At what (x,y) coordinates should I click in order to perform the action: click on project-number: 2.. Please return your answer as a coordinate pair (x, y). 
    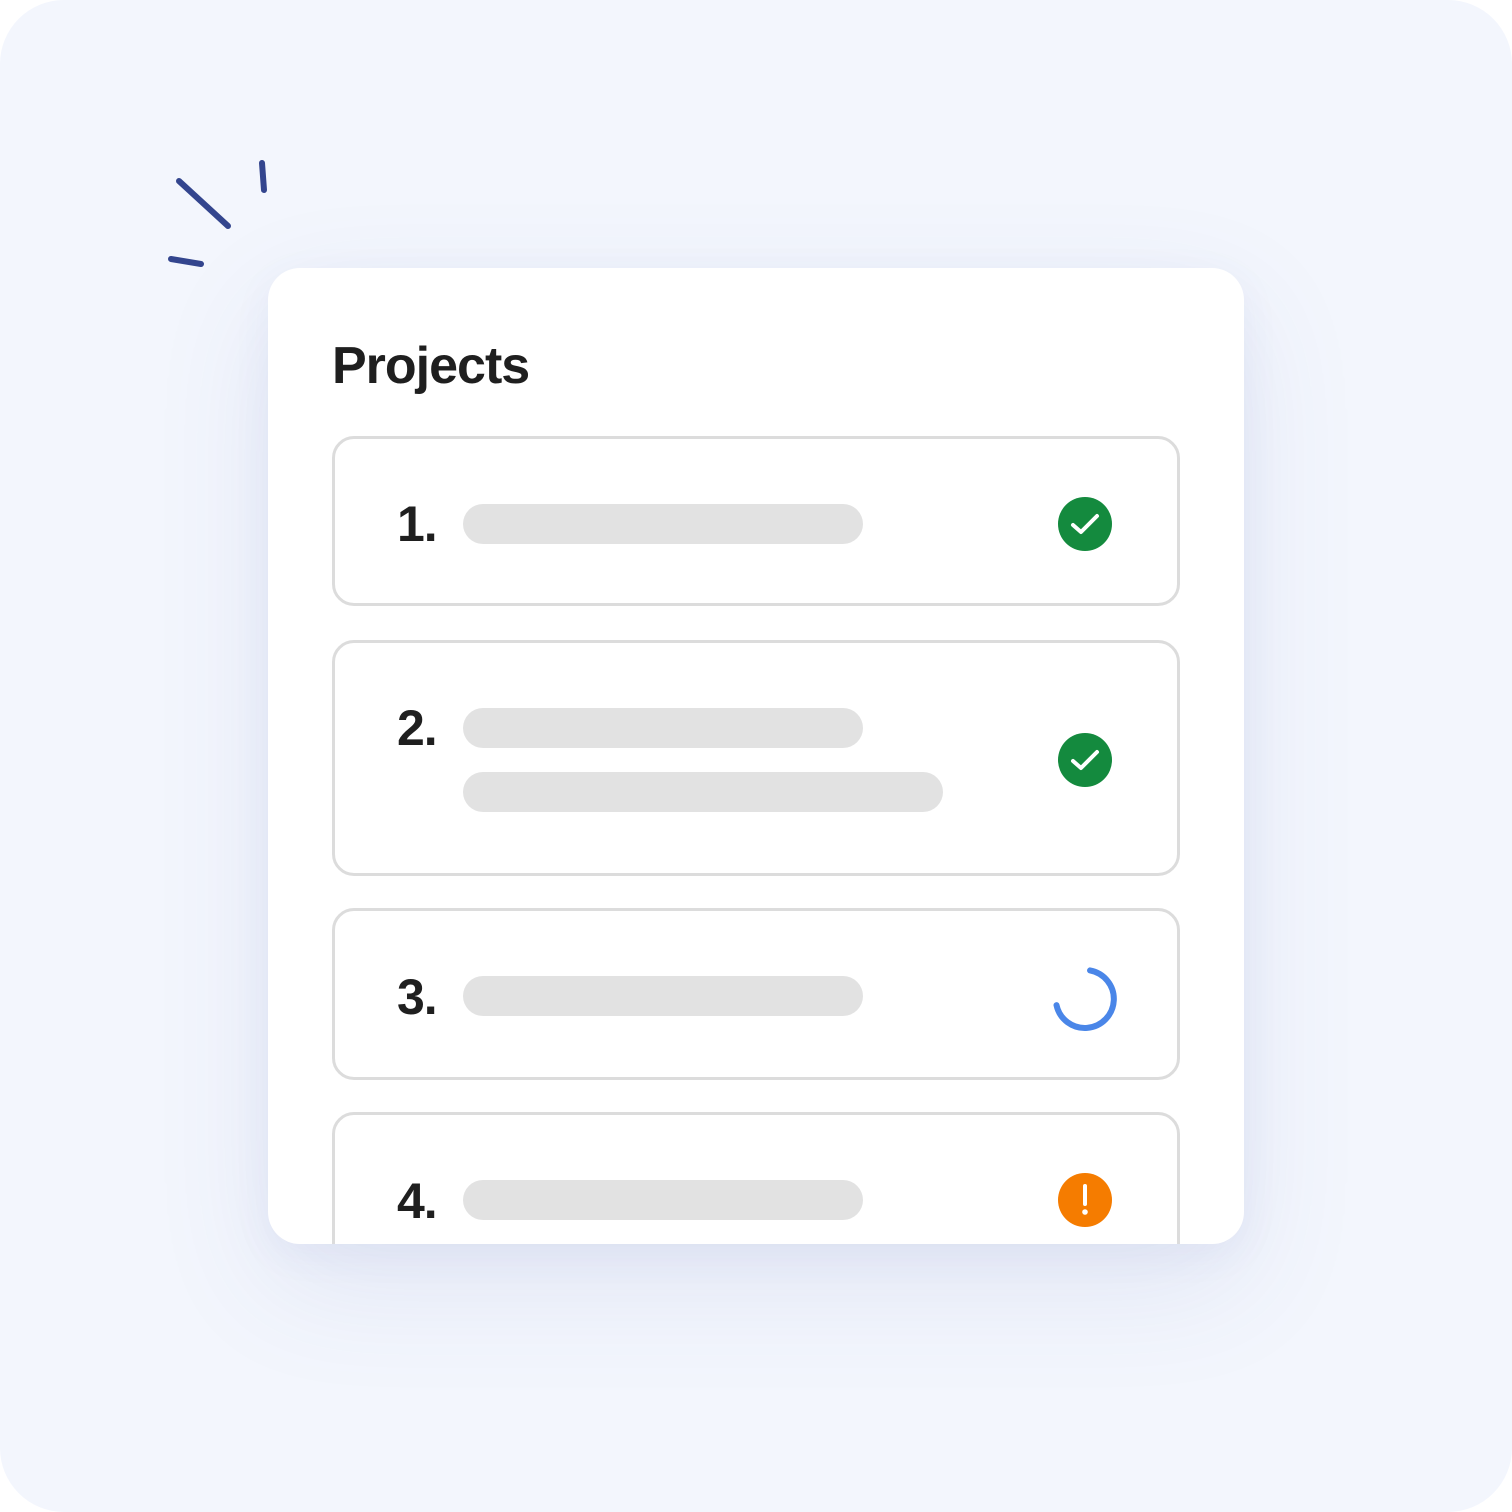
    Looking at the image, I should click on (417, 728).